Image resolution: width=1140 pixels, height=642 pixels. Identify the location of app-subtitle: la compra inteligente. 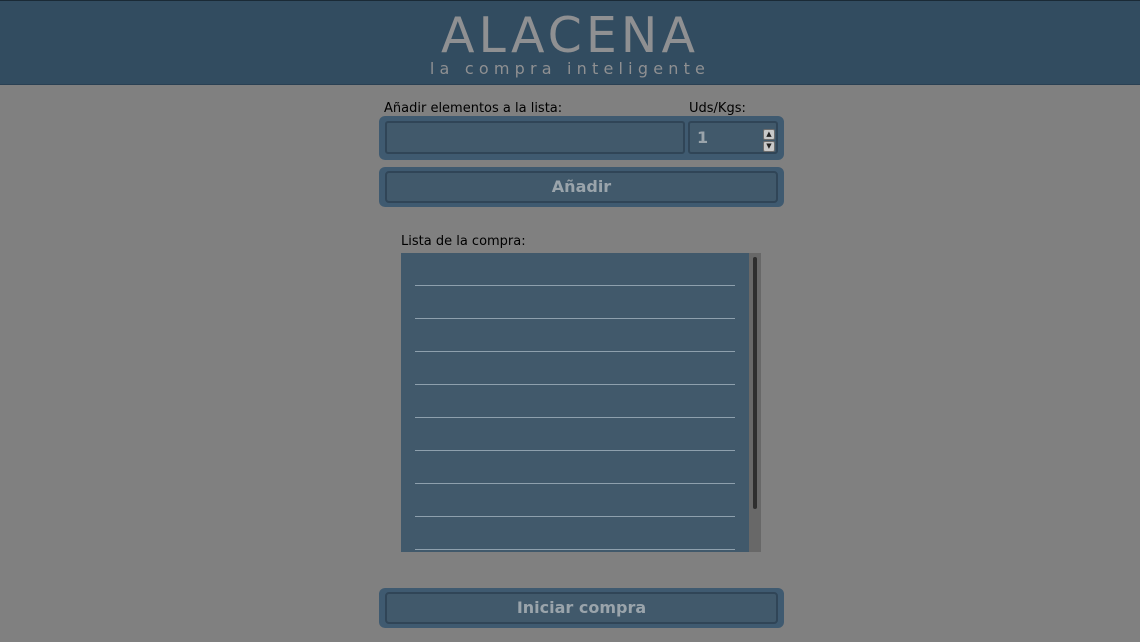
(570, 68).